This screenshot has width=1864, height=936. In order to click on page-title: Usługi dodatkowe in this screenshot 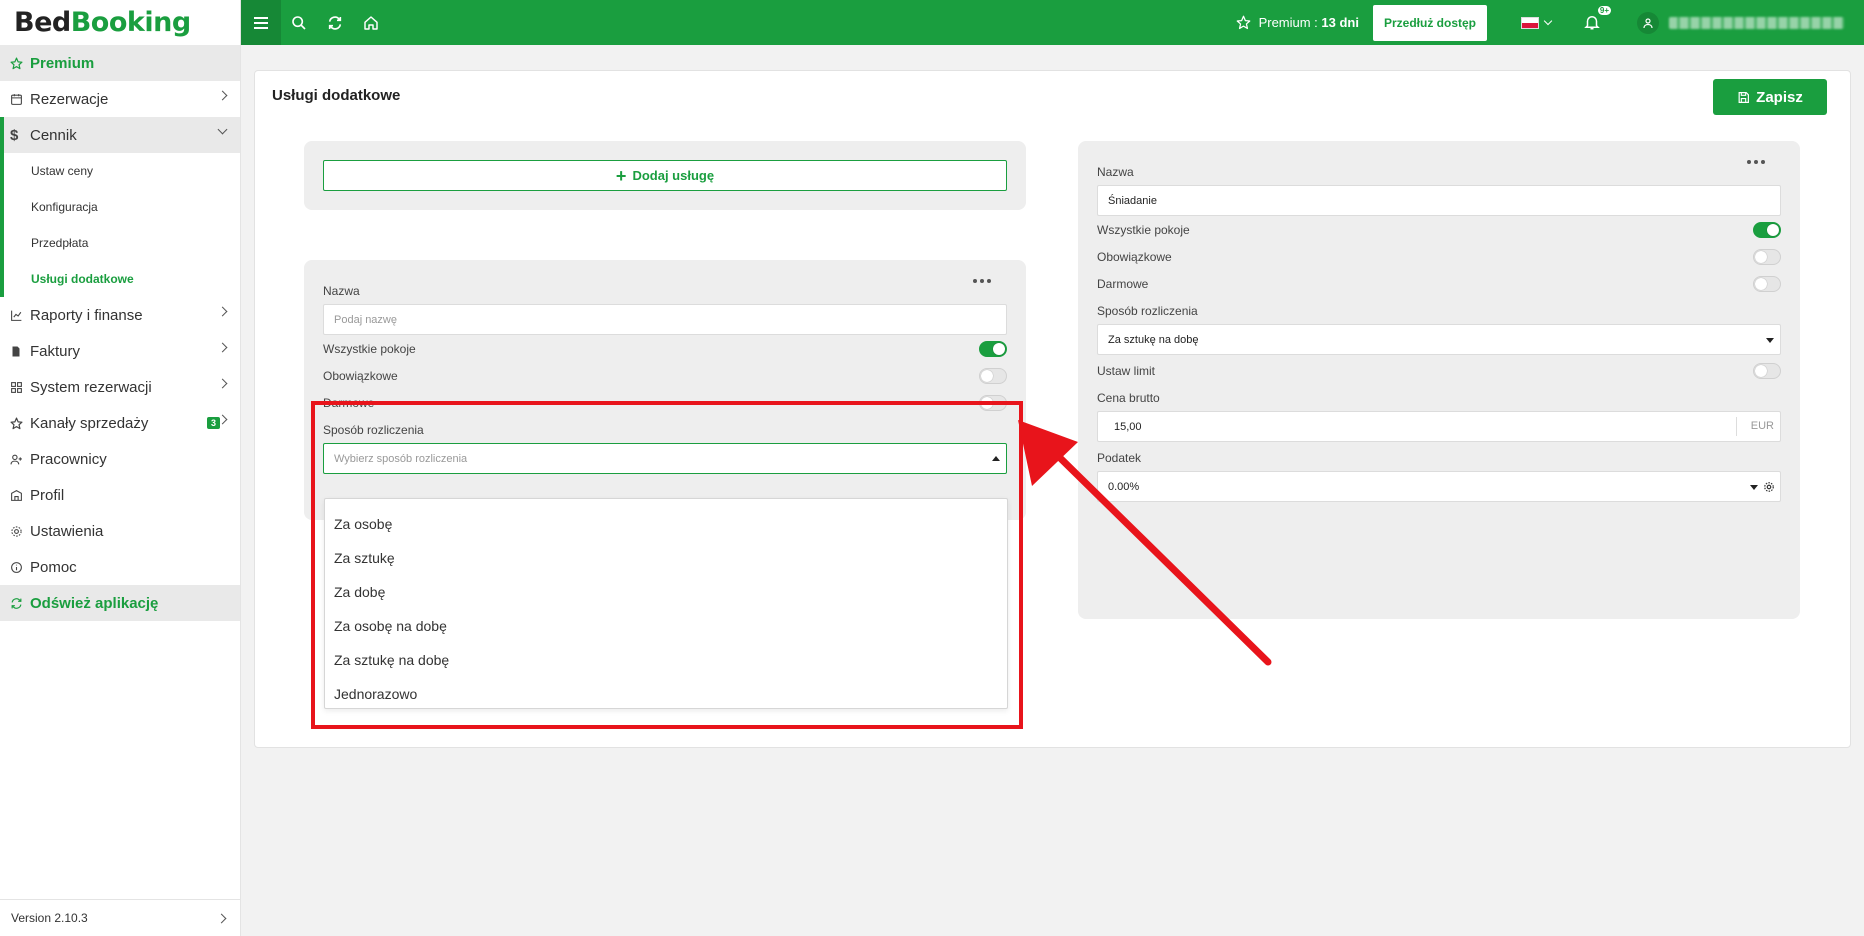, I will do `click(336, 95)`.